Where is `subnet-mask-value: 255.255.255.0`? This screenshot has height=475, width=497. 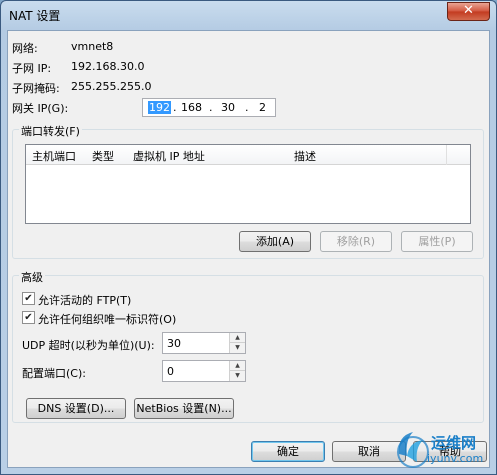 subnet-mask-value: 255.255.255.0 is located at coordinates (111, 86).